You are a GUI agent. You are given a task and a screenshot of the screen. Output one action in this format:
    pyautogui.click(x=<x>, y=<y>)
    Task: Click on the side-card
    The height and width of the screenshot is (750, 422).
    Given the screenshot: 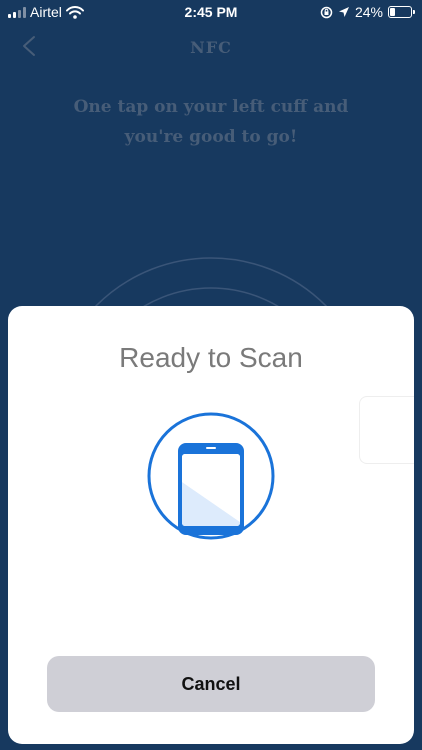 What is the action you would take?
    pyautogui.click(x=386, y=430)
    